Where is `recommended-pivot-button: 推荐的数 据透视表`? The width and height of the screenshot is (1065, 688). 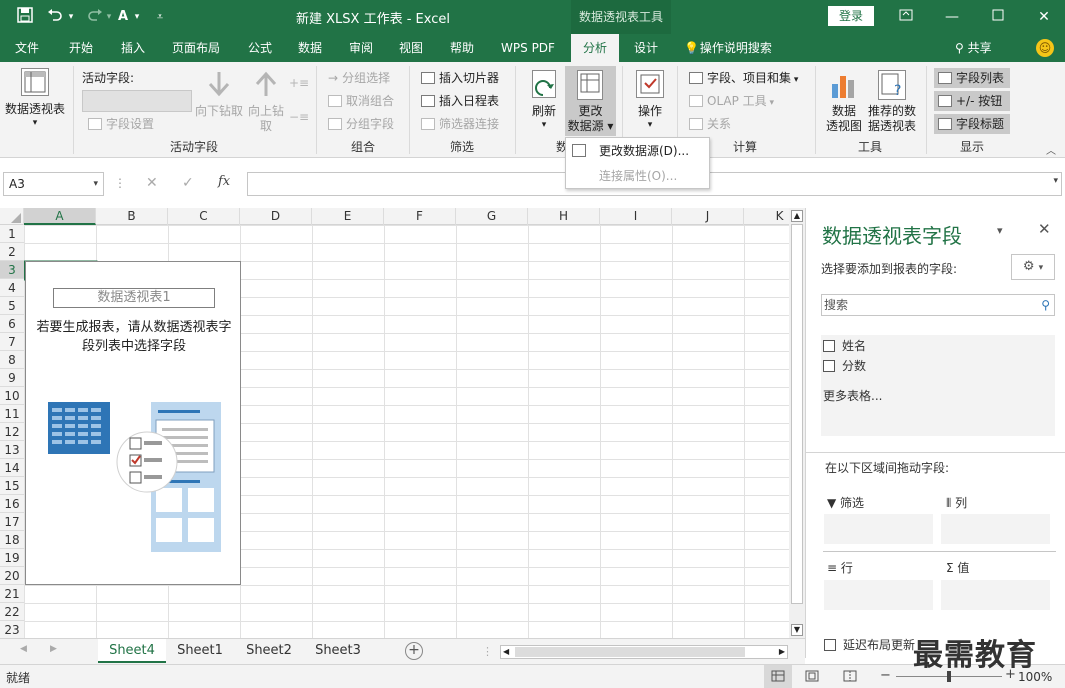 recommended-pivot-button: 推荐的数 据透视表 is located at coordinates (892, 119).